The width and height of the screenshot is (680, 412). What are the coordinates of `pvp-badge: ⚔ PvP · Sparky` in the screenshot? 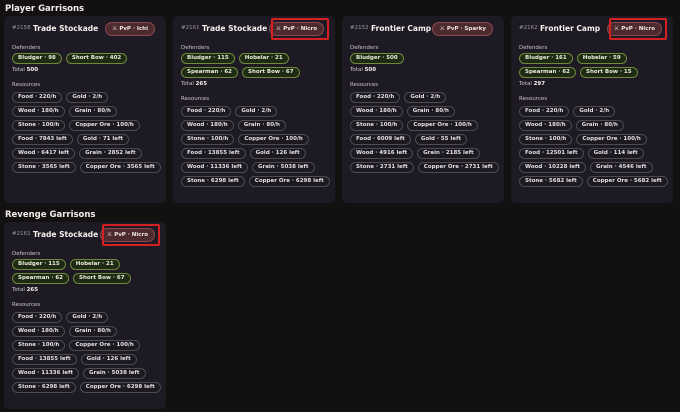 It's located at (462, 29).